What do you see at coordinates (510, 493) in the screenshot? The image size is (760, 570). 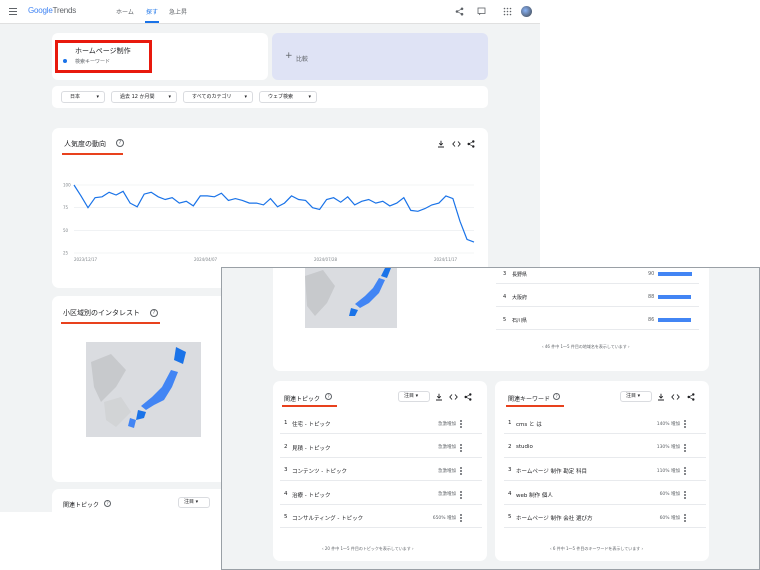 I see `query-rank: 4` at bounding box center [510, 493].